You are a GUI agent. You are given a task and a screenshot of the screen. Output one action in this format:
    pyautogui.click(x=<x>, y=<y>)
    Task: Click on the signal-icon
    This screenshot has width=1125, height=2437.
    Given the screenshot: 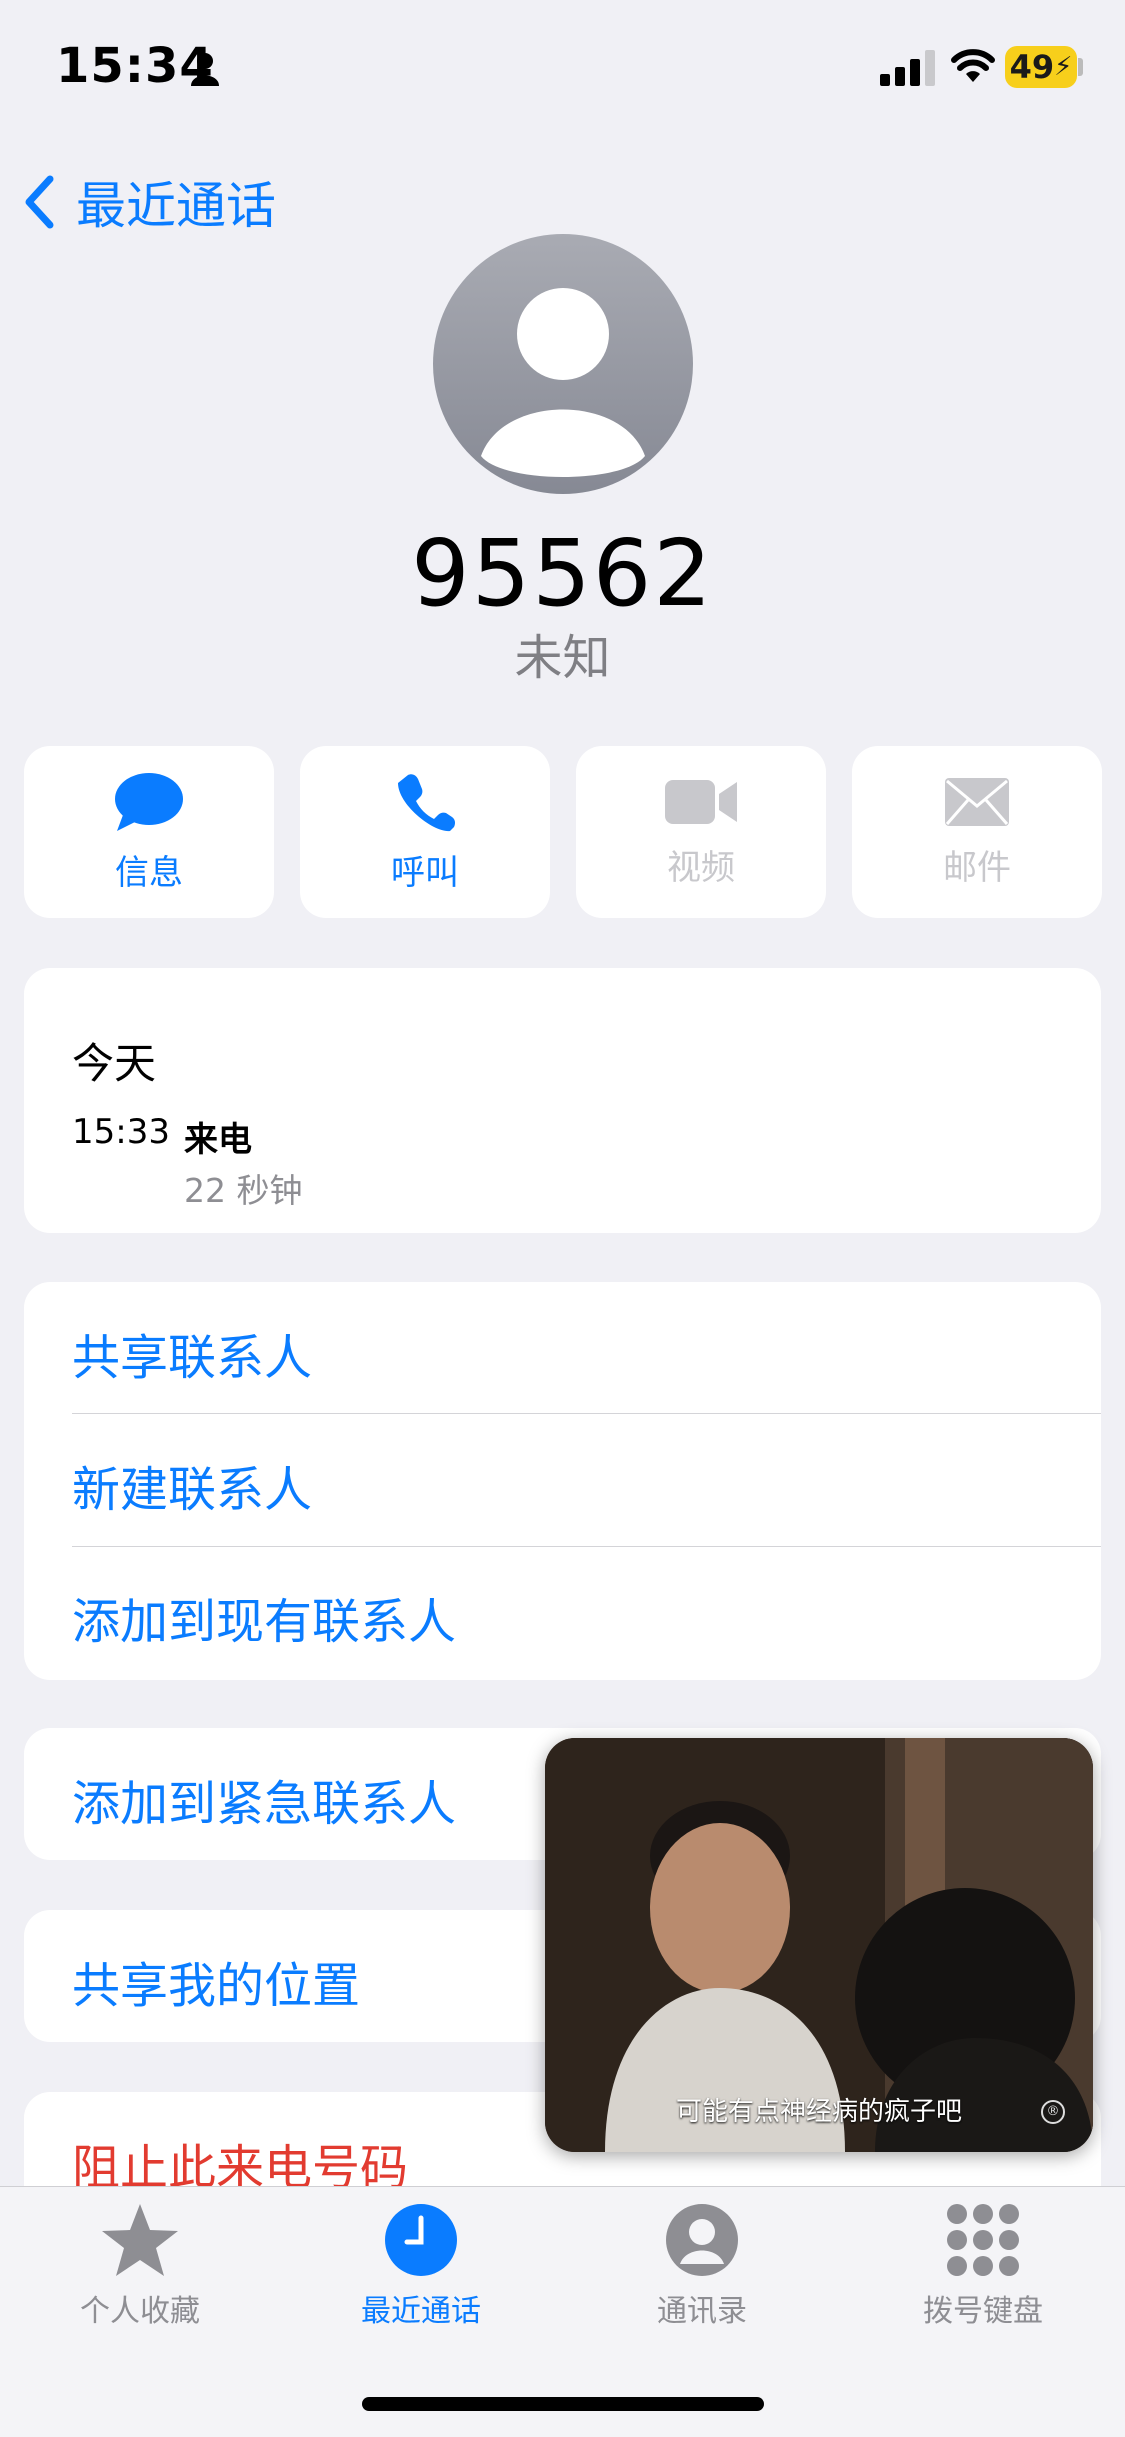 What is the action you would take?
    pyautogui.click(x=907, y=68)
    